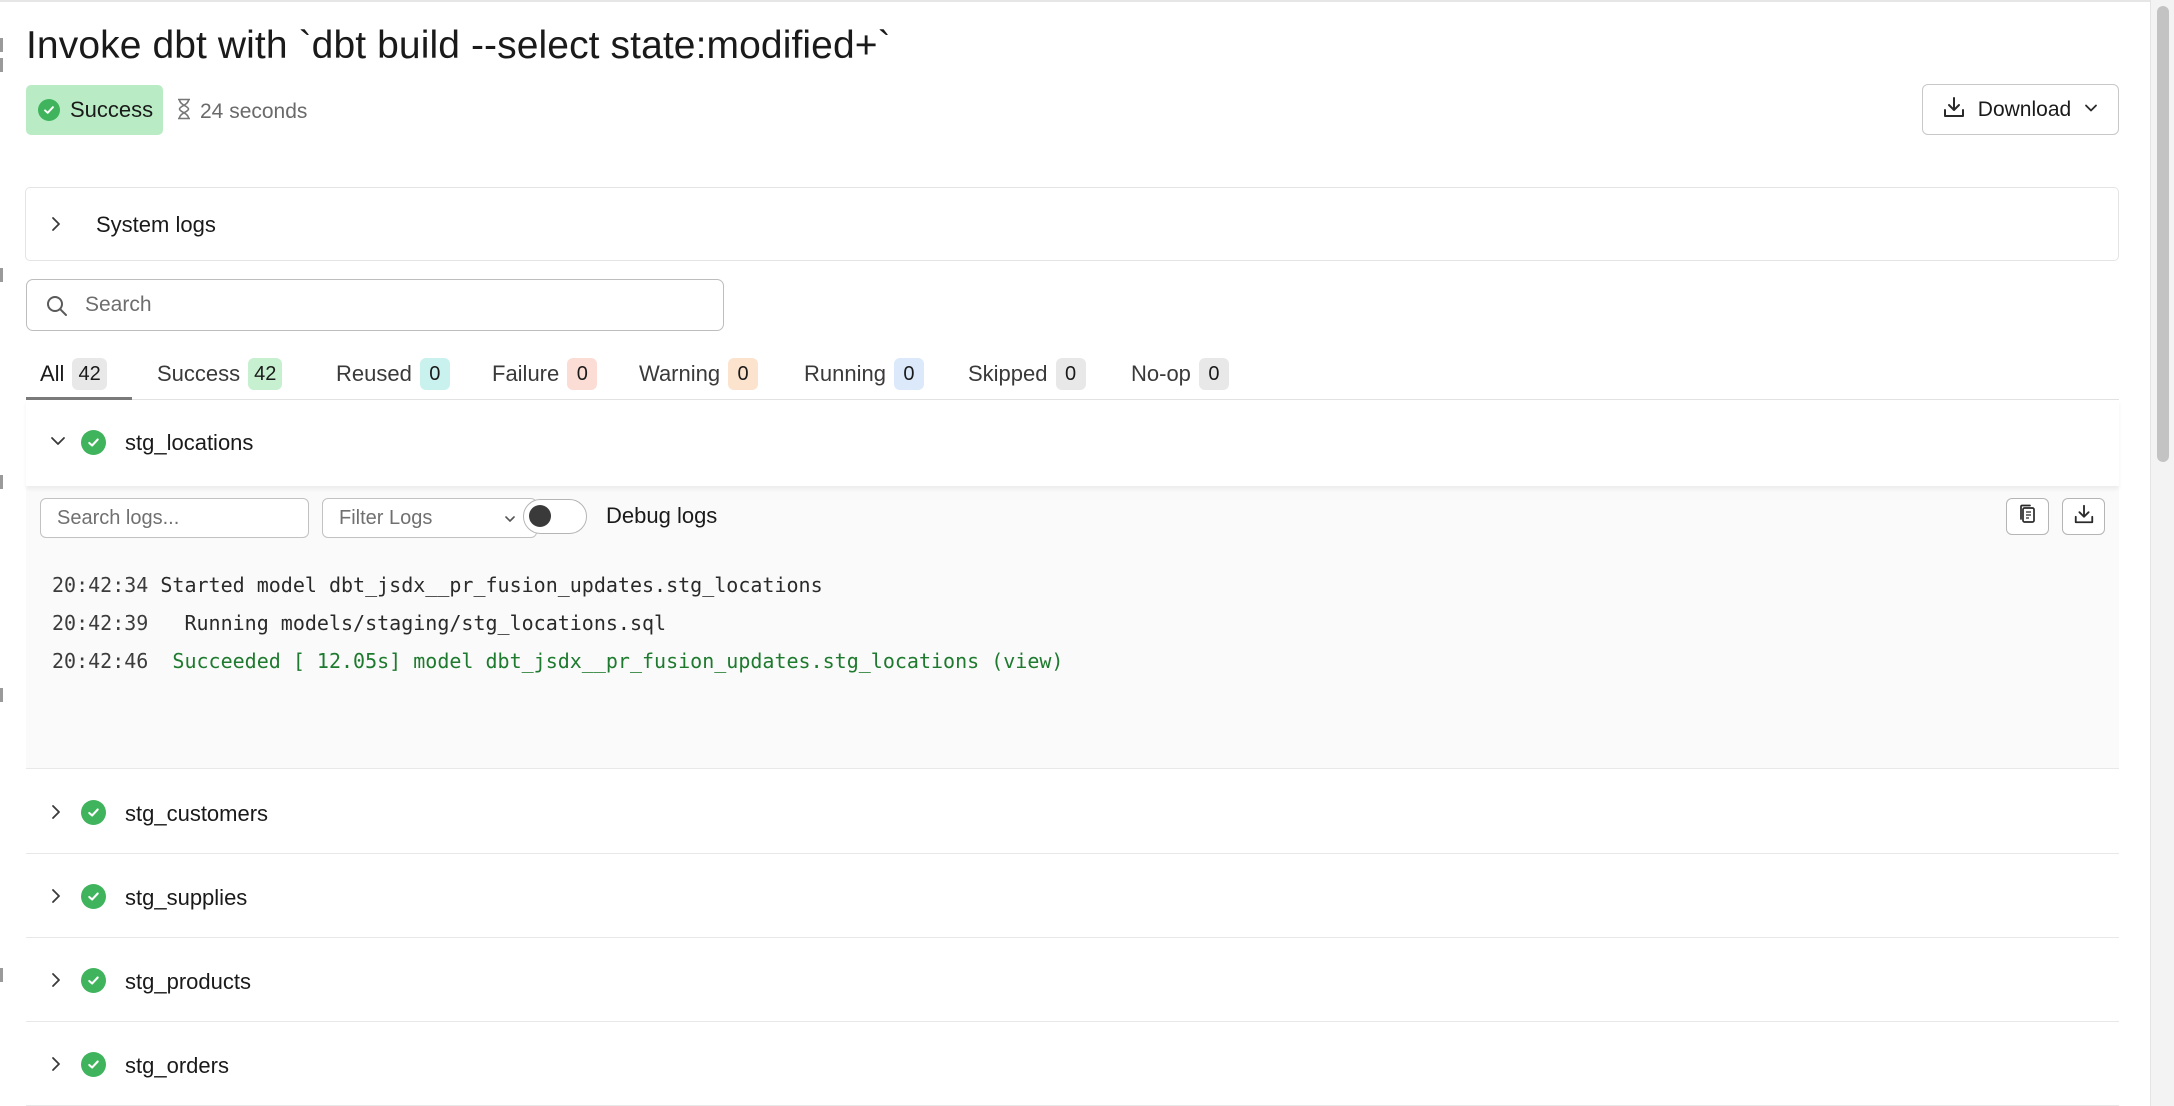 The height and width of the screenshot is (1106, 2174). What do you see at coordinates (662, 515) in the screenshot?
I see `debug-logs-label: Debug logs` at bounding box center [662, 515].